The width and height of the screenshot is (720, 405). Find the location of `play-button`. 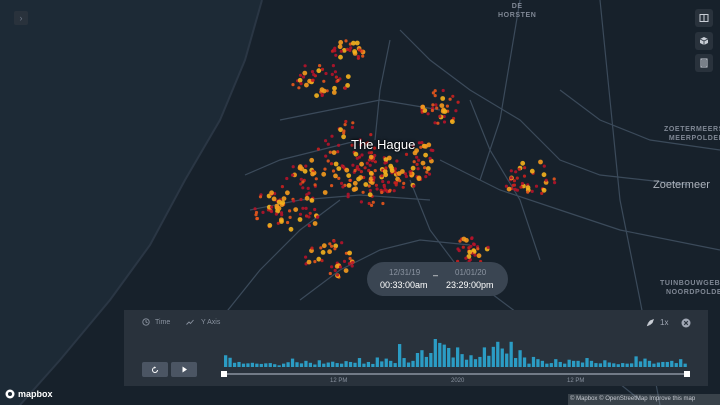

play-button is located at coordinates (184, 369).